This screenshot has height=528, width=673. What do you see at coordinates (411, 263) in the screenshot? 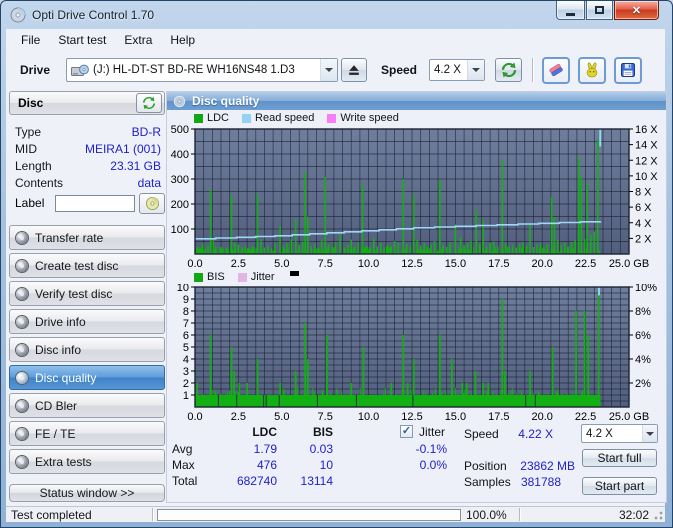
I see `svg-text: 12.5` at bounding box center [411, 263].